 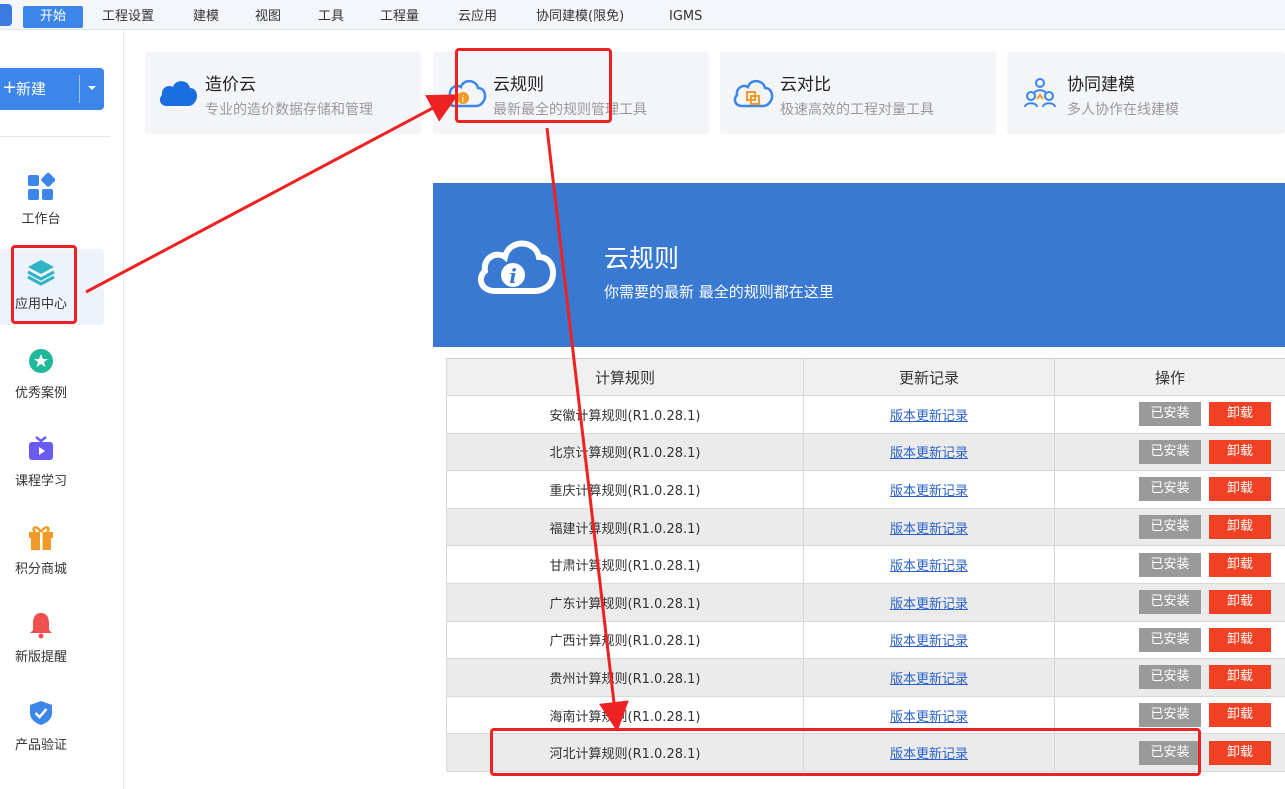 What do you see at coordinates (642, 258) in the screenshot?
I see `banner-title: 云规则` at bounding box center [642, 258].